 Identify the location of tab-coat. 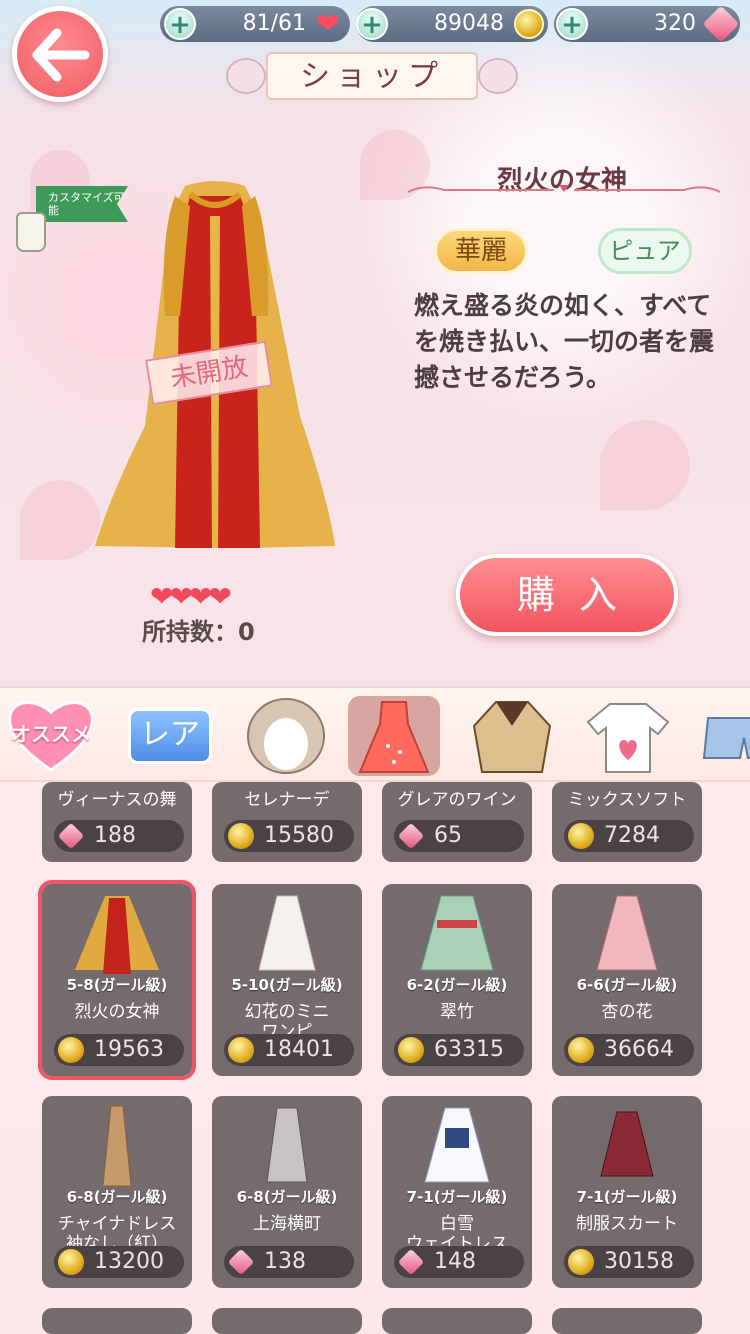
(512, 736).